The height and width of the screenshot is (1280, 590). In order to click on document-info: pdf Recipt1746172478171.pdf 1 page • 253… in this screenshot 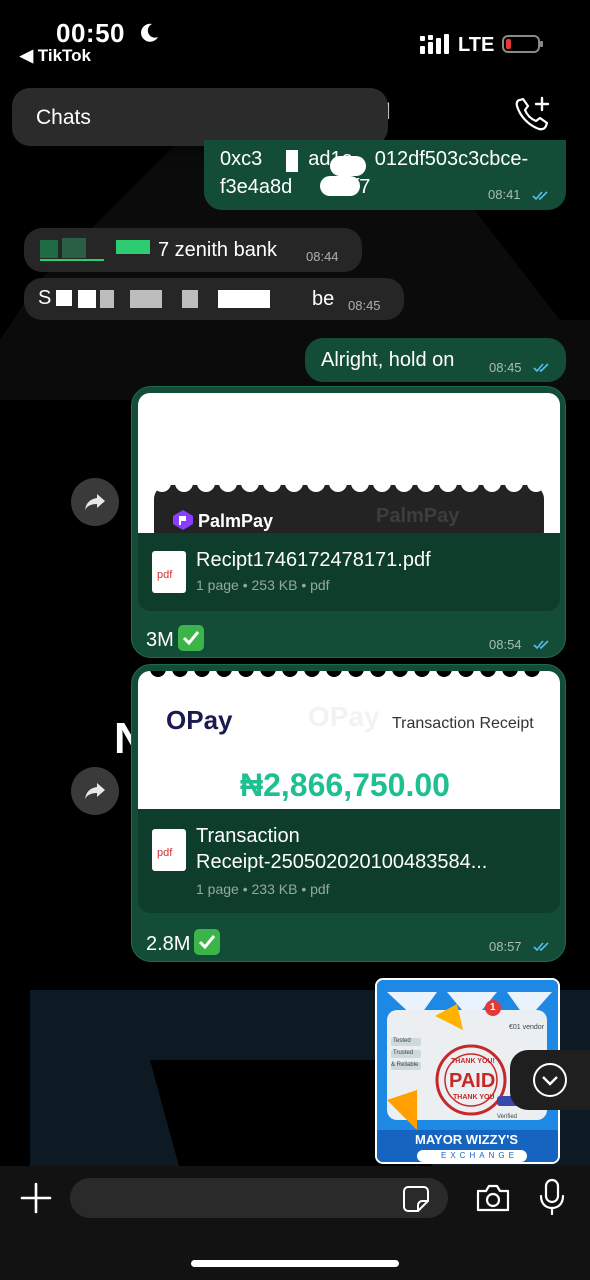, I will do `click(349, 572)`.